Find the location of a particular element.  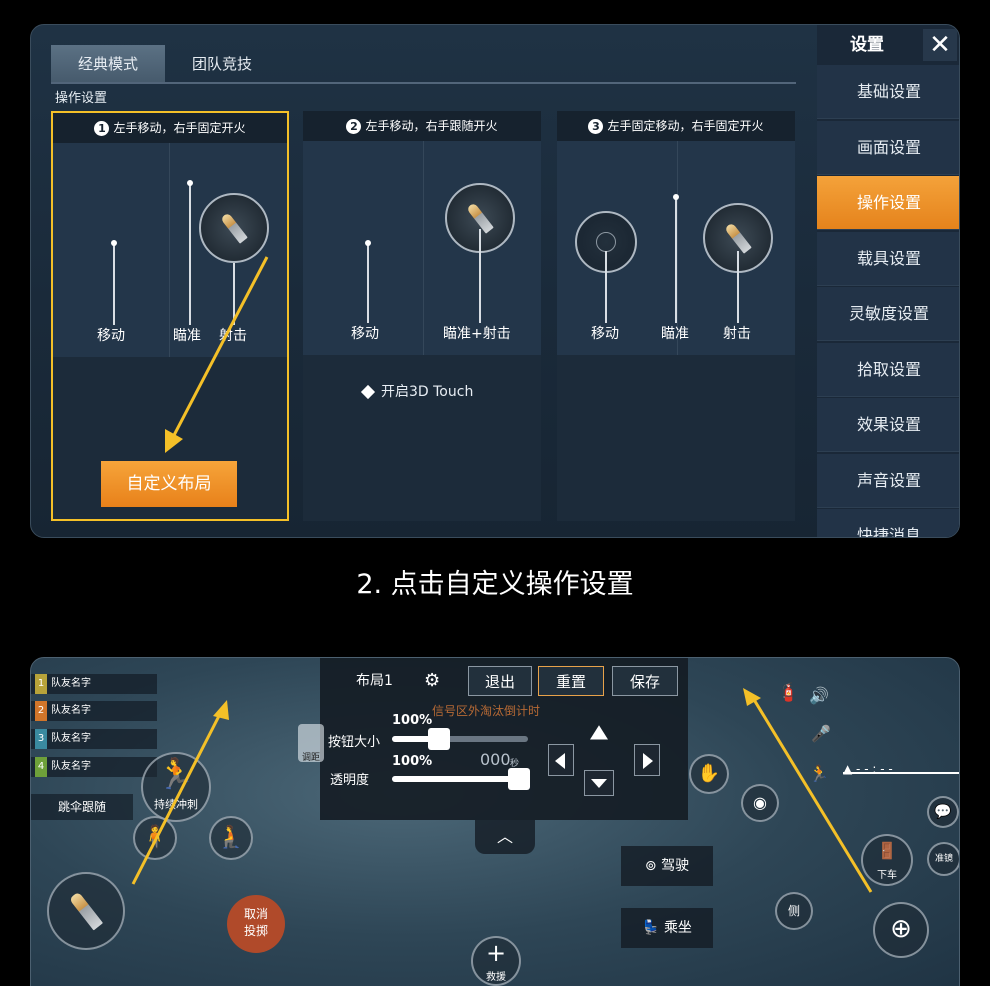

scope-button: 准镜 is located at coordinates (943, 859).